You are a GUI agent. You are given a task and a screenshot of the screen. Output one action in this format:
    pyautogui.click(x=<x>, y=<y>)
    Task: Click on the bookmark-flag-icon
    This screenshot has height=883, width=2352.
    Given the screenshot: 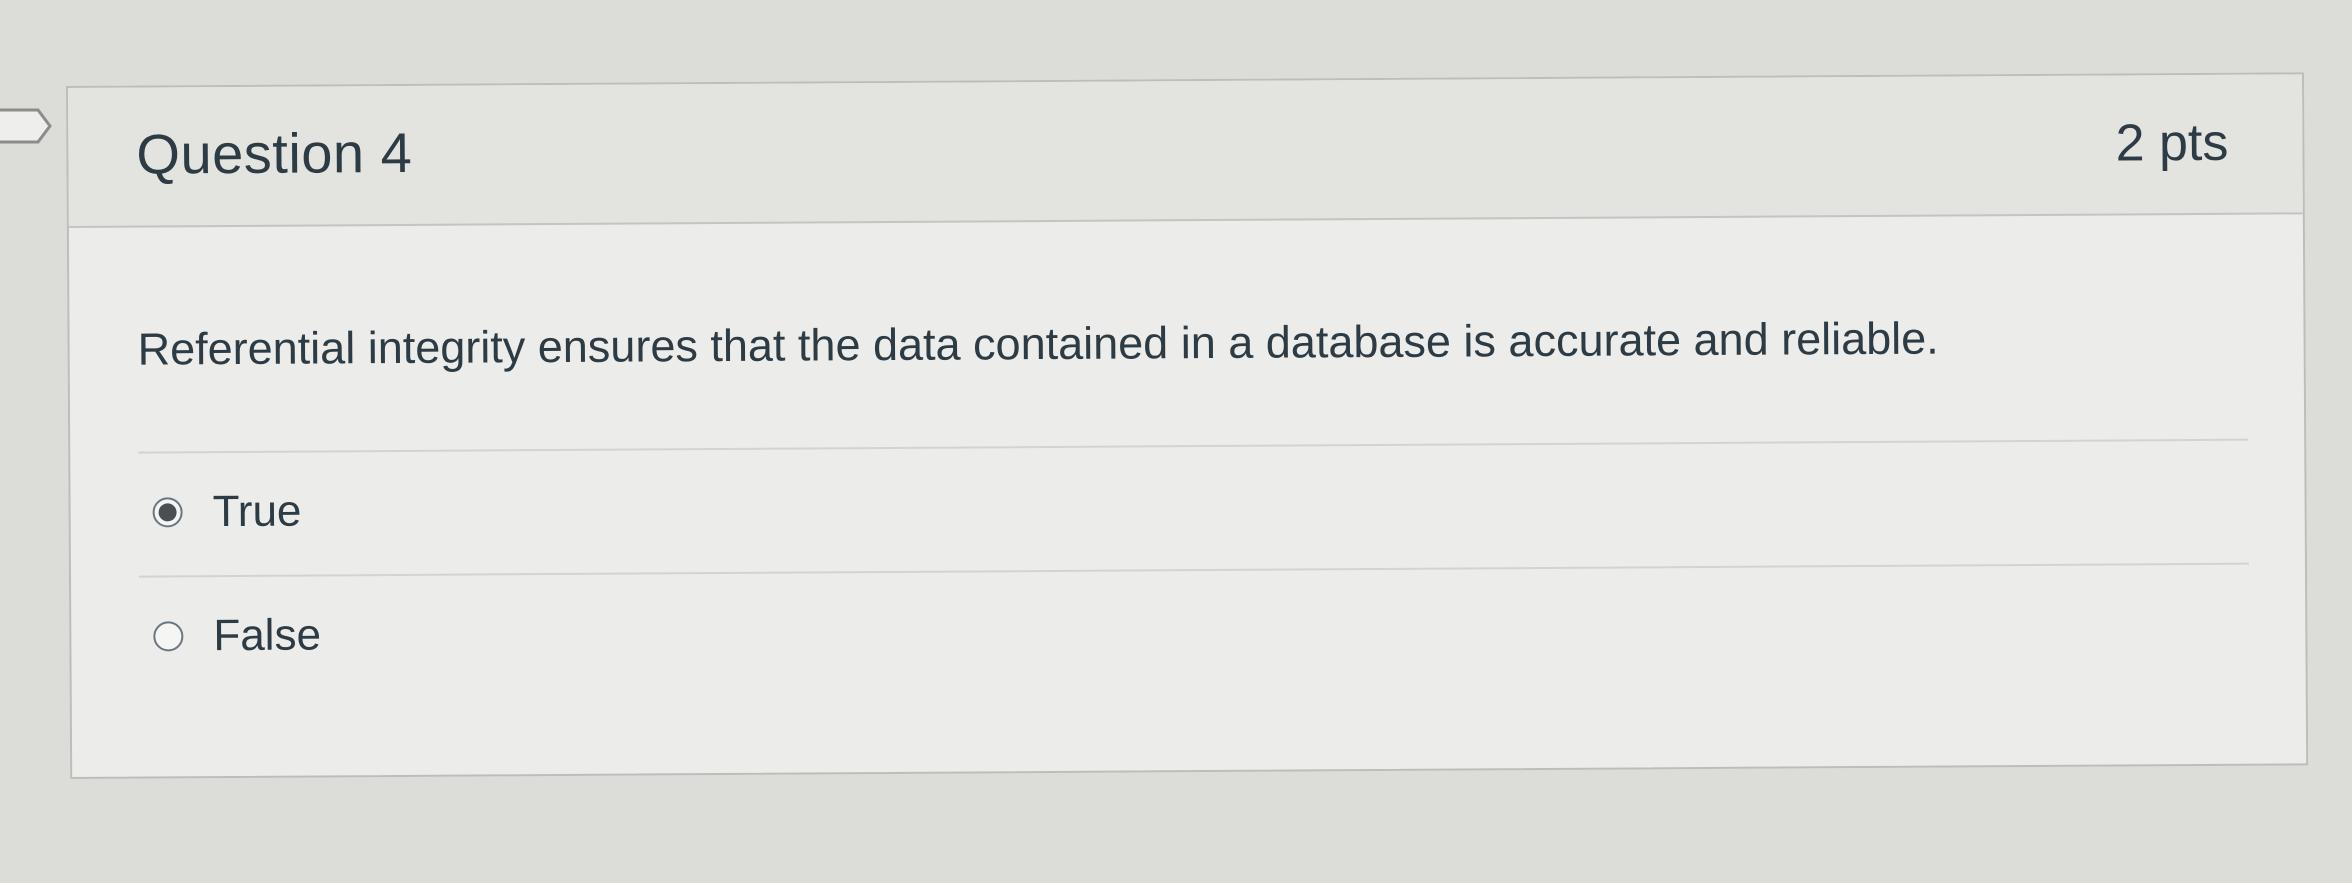 What is the action you would take?
    pyautogui.click(x=28, y=126)
    